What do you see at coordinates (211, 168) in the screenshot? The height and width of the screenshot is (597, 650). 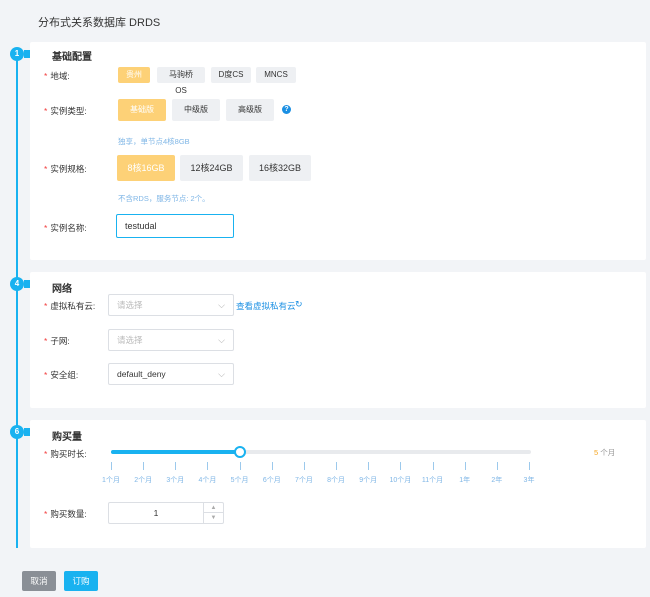 I see `instance-spec-12c24g: 12核24GB` at bounding box center [211, 168].